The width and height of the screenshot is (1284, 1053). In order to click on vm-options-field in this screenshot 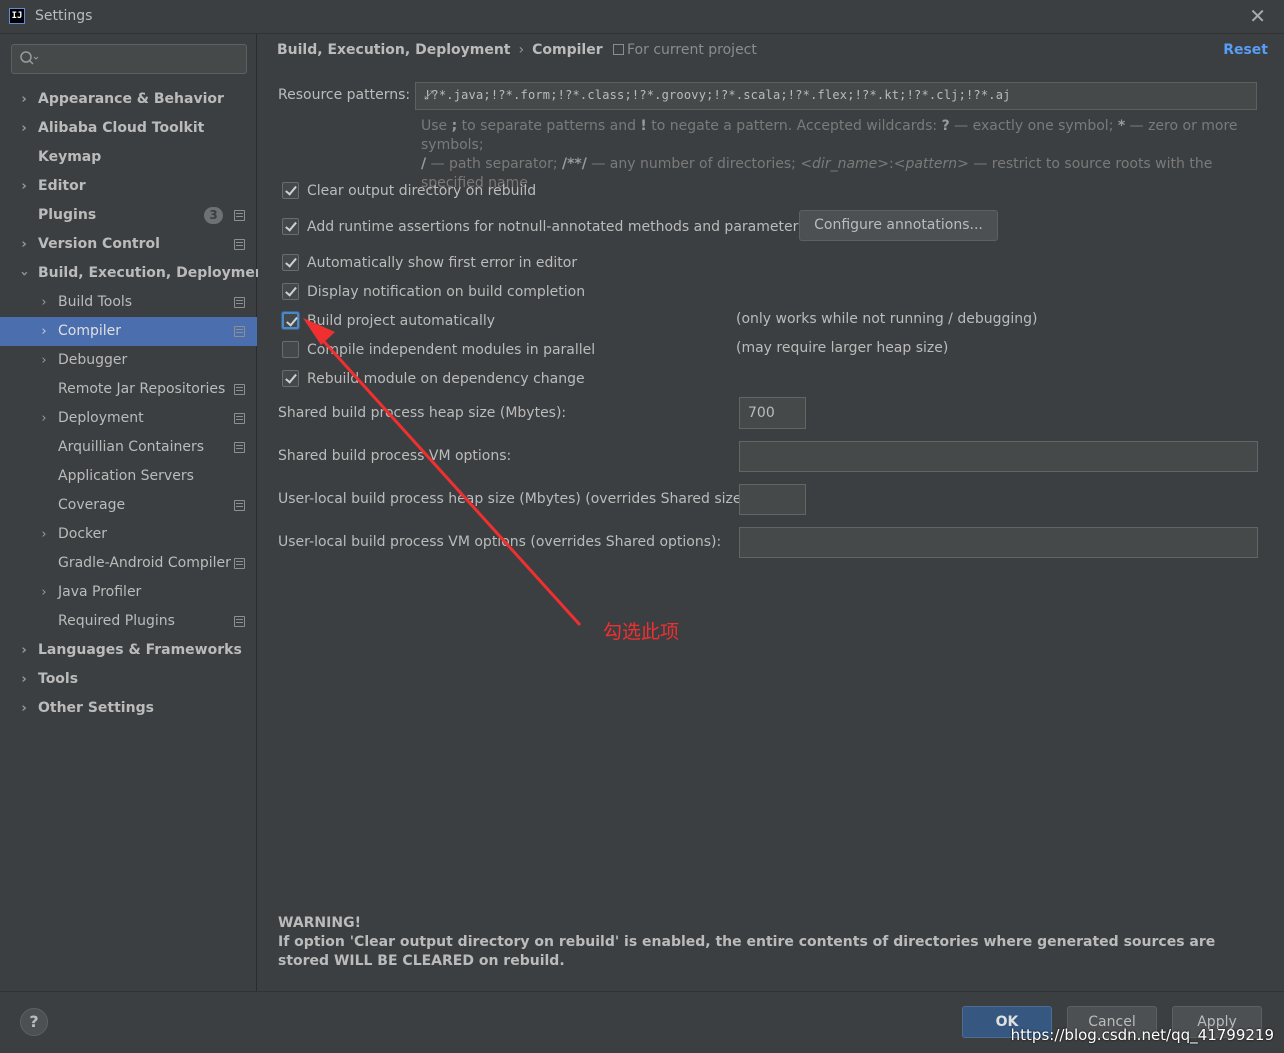, I will do `click(998, 456)`.